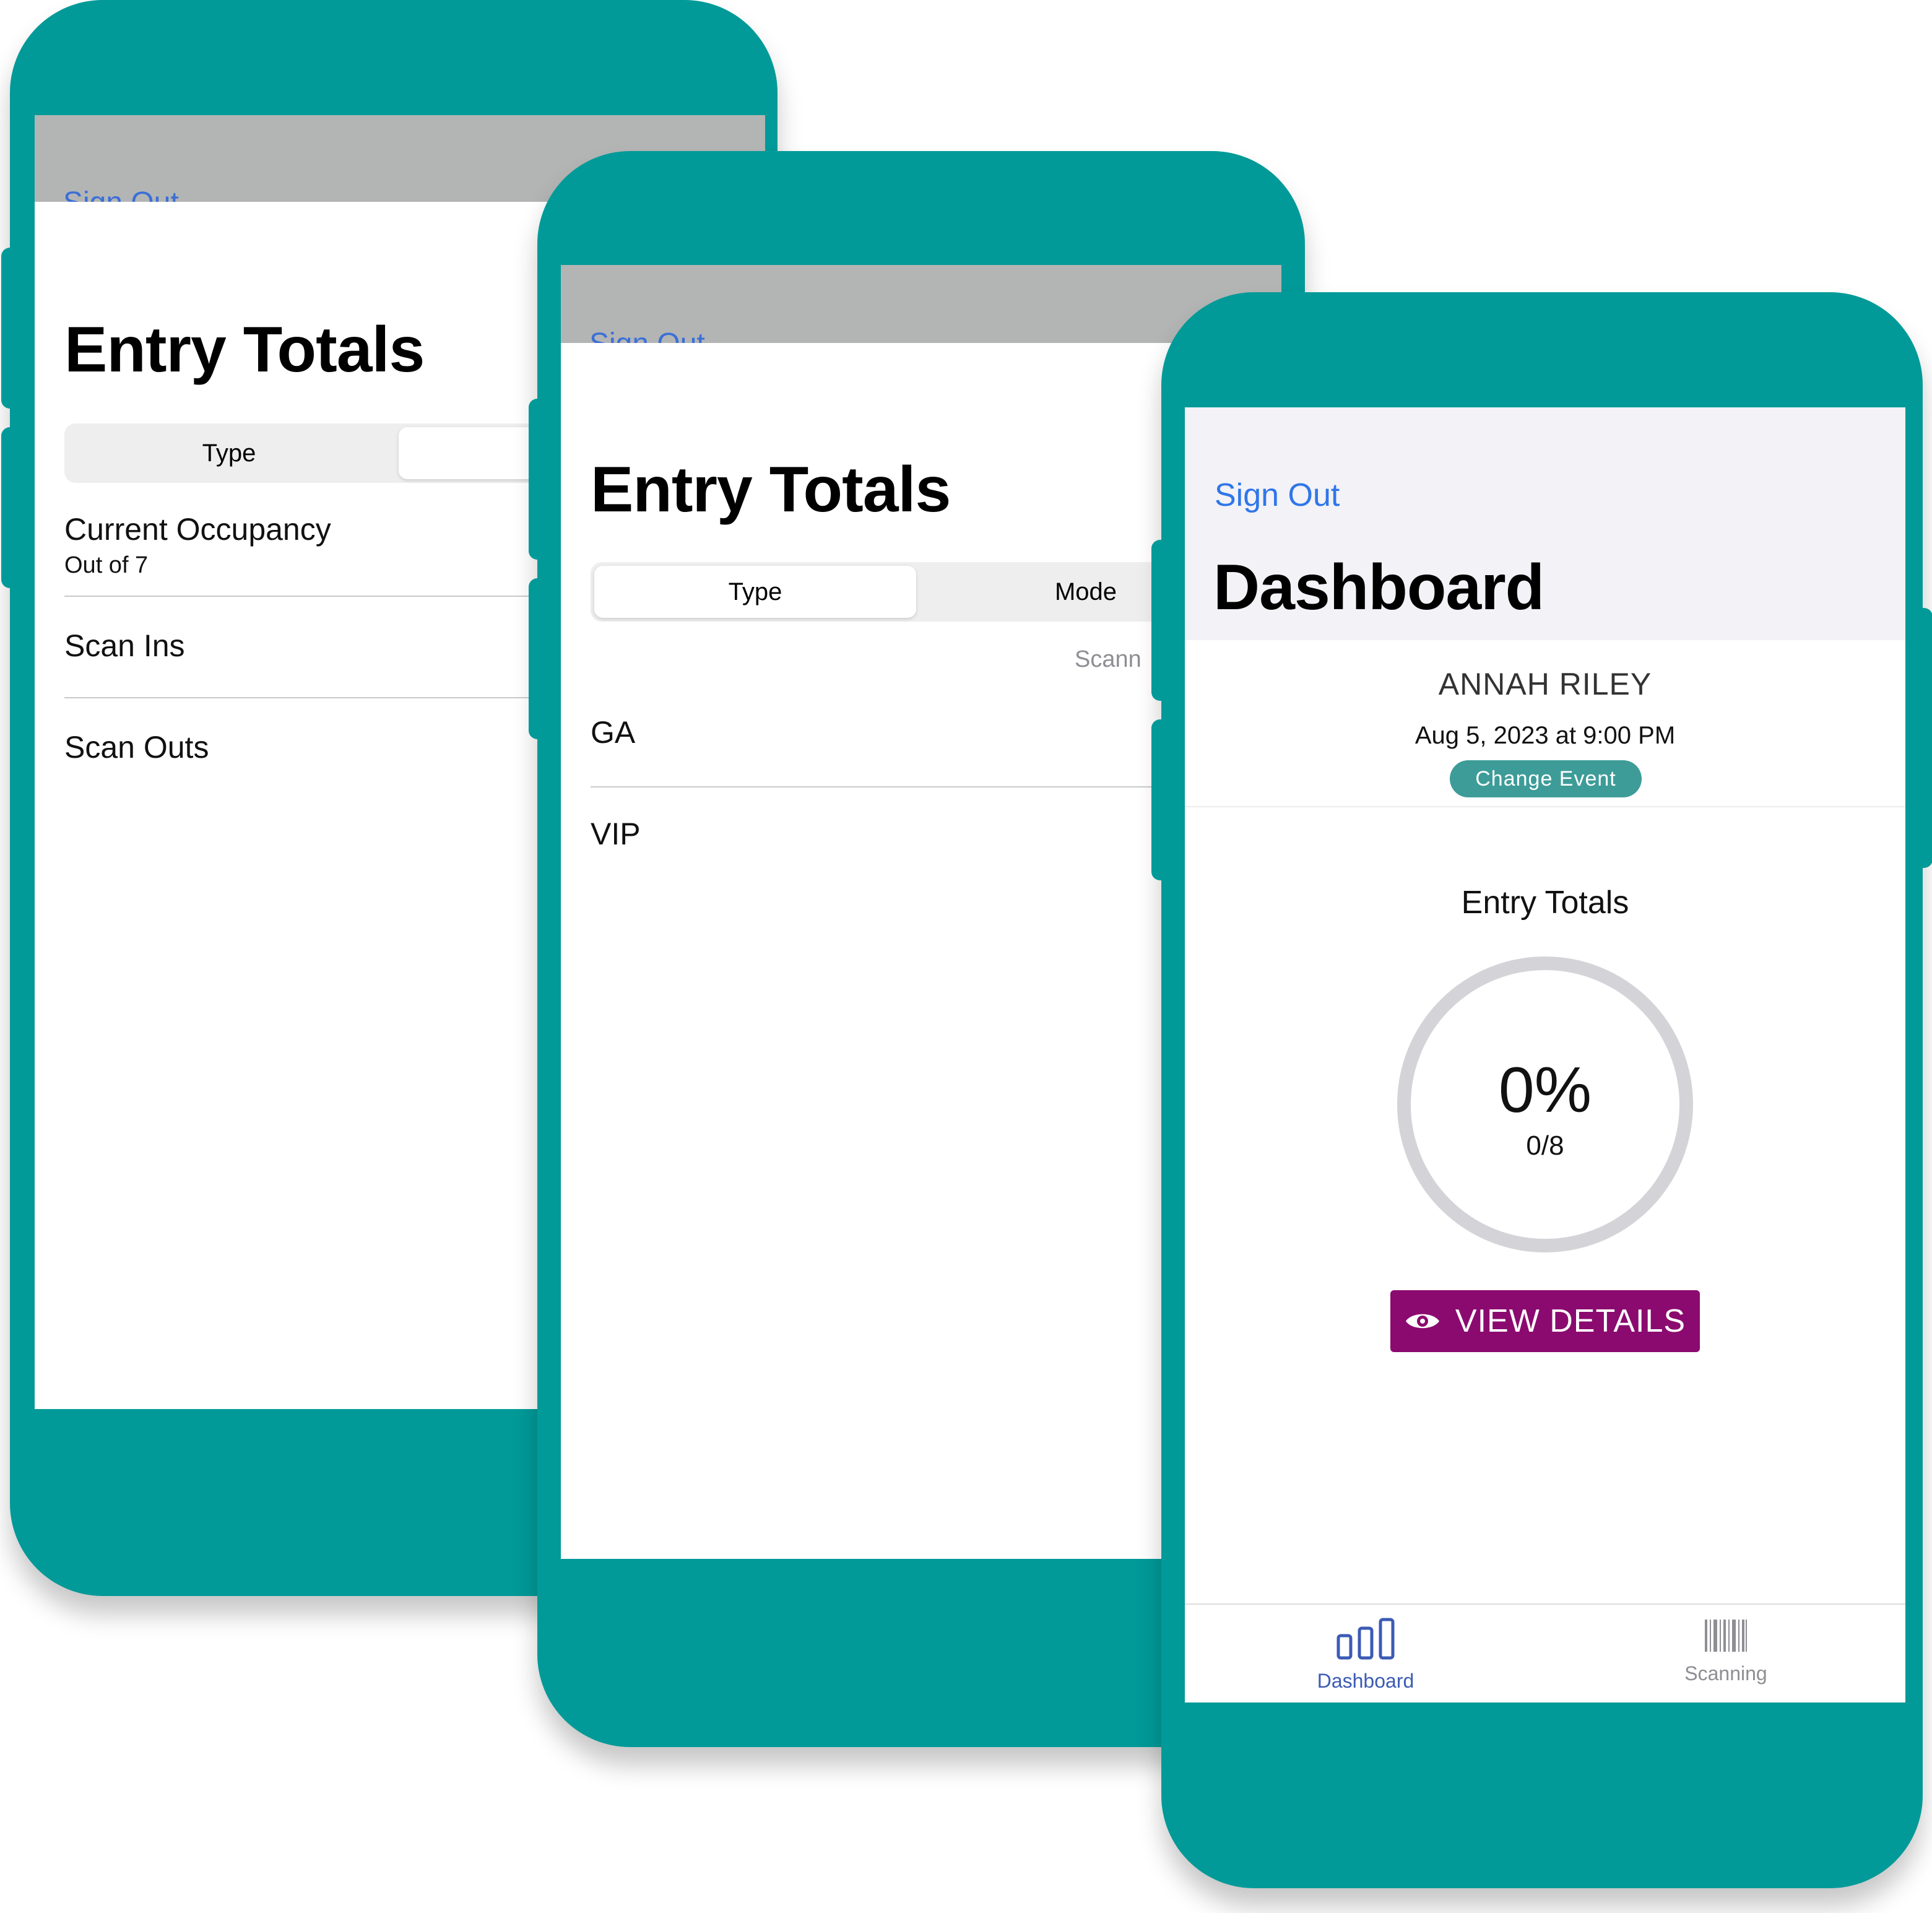 The image size is (1932, 1913). I want to click on tab-label: Dashboard, so click(1365, 1681).